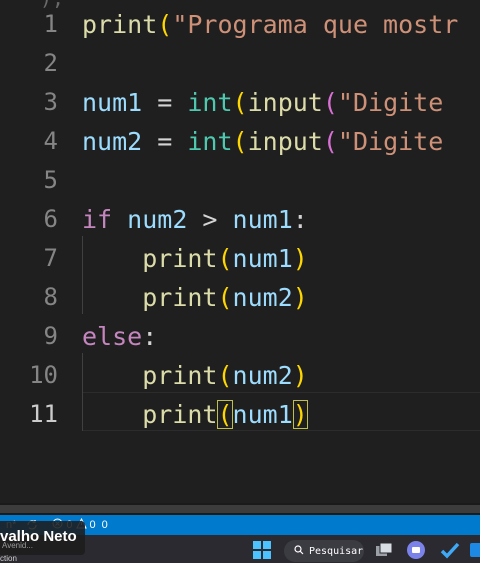 The width and height of the screenshot is (480, 563). I want to click on code-text: if num2 > num1:, so click(195, 219).